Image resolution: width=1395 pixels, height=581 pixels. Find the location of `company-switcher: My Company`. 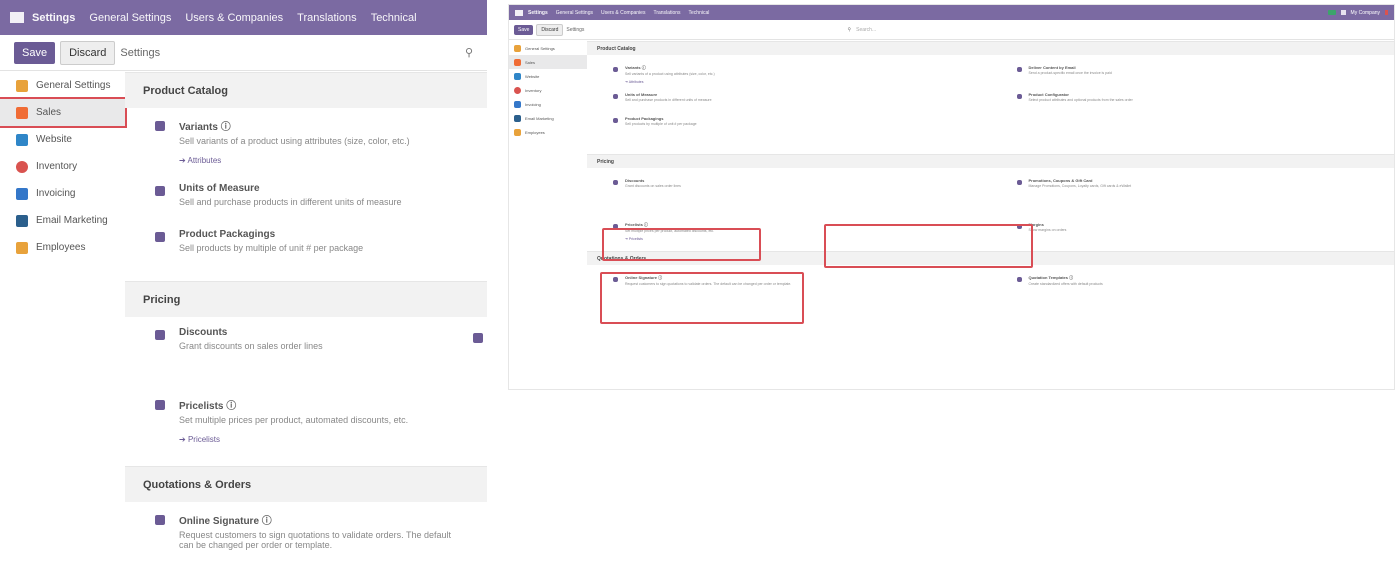

company-switcher: My Company is located at coordinates (1365, 13).